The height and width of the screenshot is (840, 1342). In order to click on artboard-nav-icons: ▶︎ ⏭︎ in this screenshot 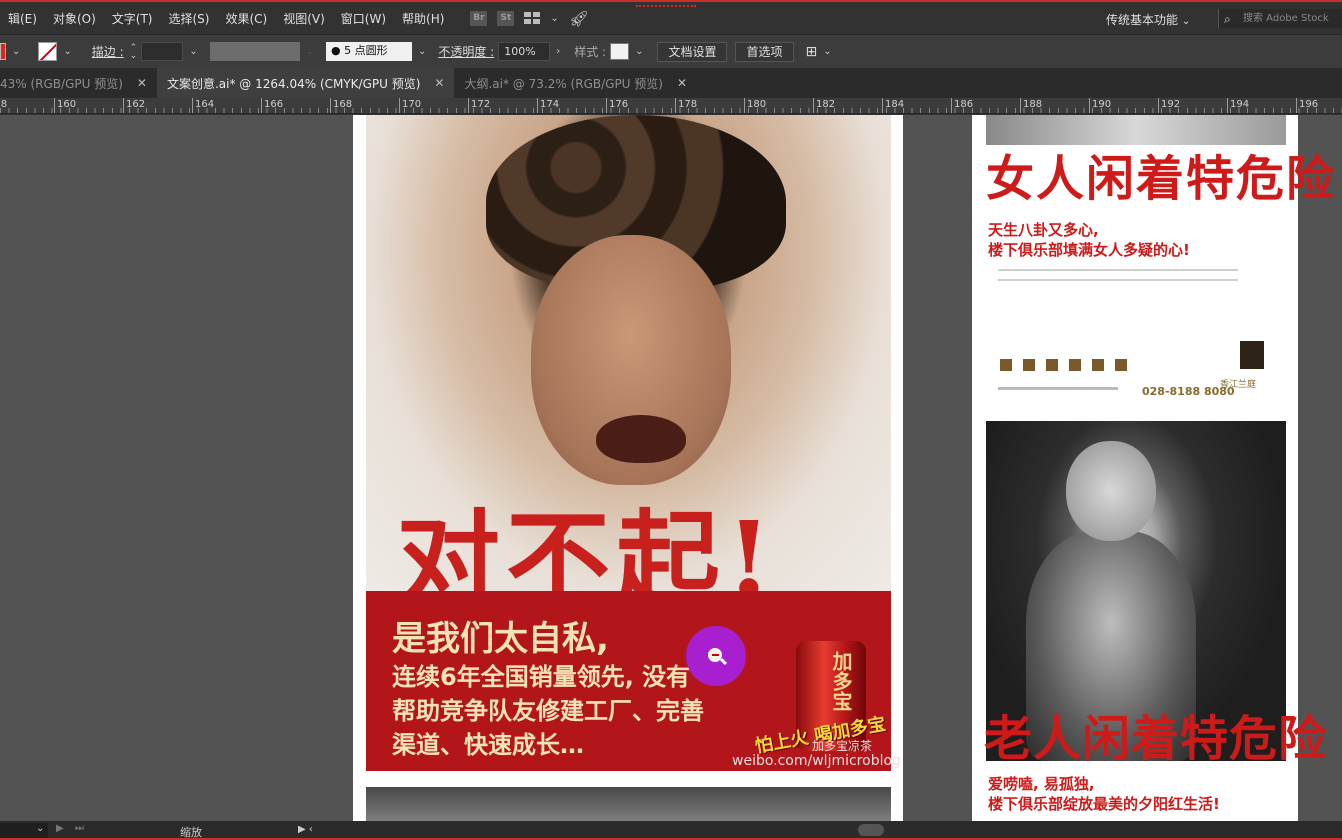, I will do `click(72, 828)`.